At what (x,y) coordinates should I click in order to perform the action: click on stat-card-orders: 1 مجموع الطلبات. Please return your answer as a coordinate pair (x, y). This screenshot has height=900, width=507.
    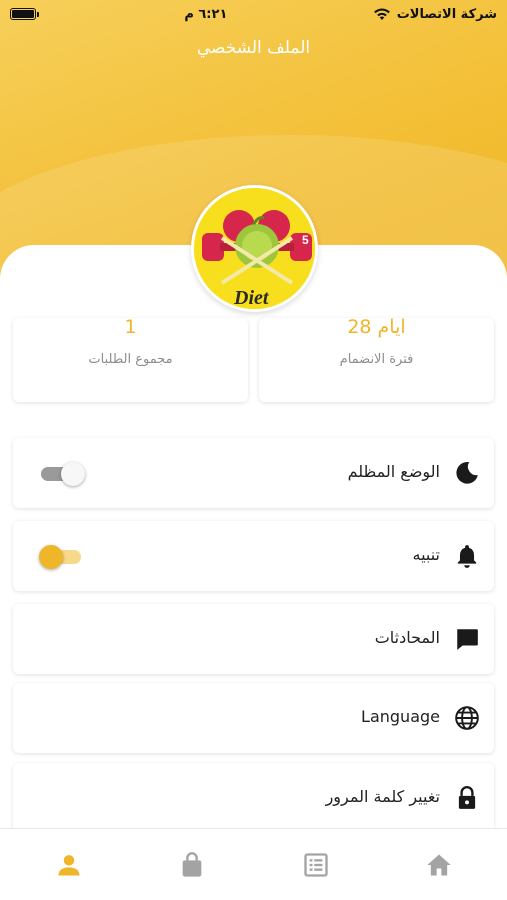
    Looking at the image, I should click on (130, 360).